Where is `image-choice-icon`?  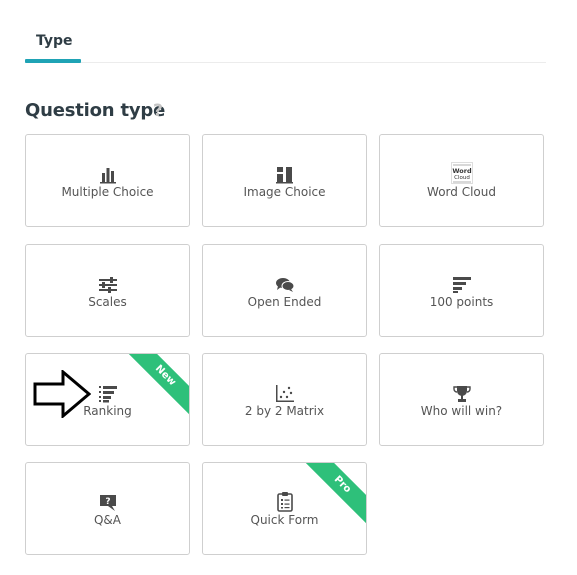
image-choice-icon is located at coordinates (285, 175).